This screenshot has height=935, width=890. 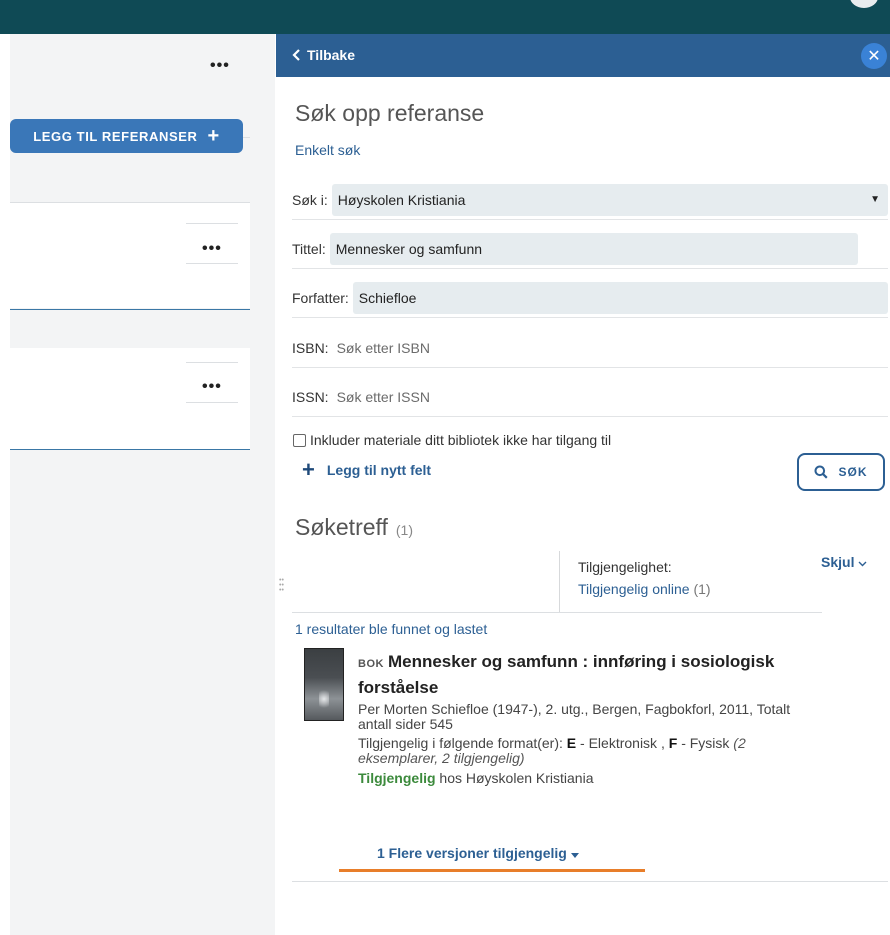 What do you see at coordinates (574, 855) in the screenshot?
I see `caret-down-icon` at bounding box center [574, 855].